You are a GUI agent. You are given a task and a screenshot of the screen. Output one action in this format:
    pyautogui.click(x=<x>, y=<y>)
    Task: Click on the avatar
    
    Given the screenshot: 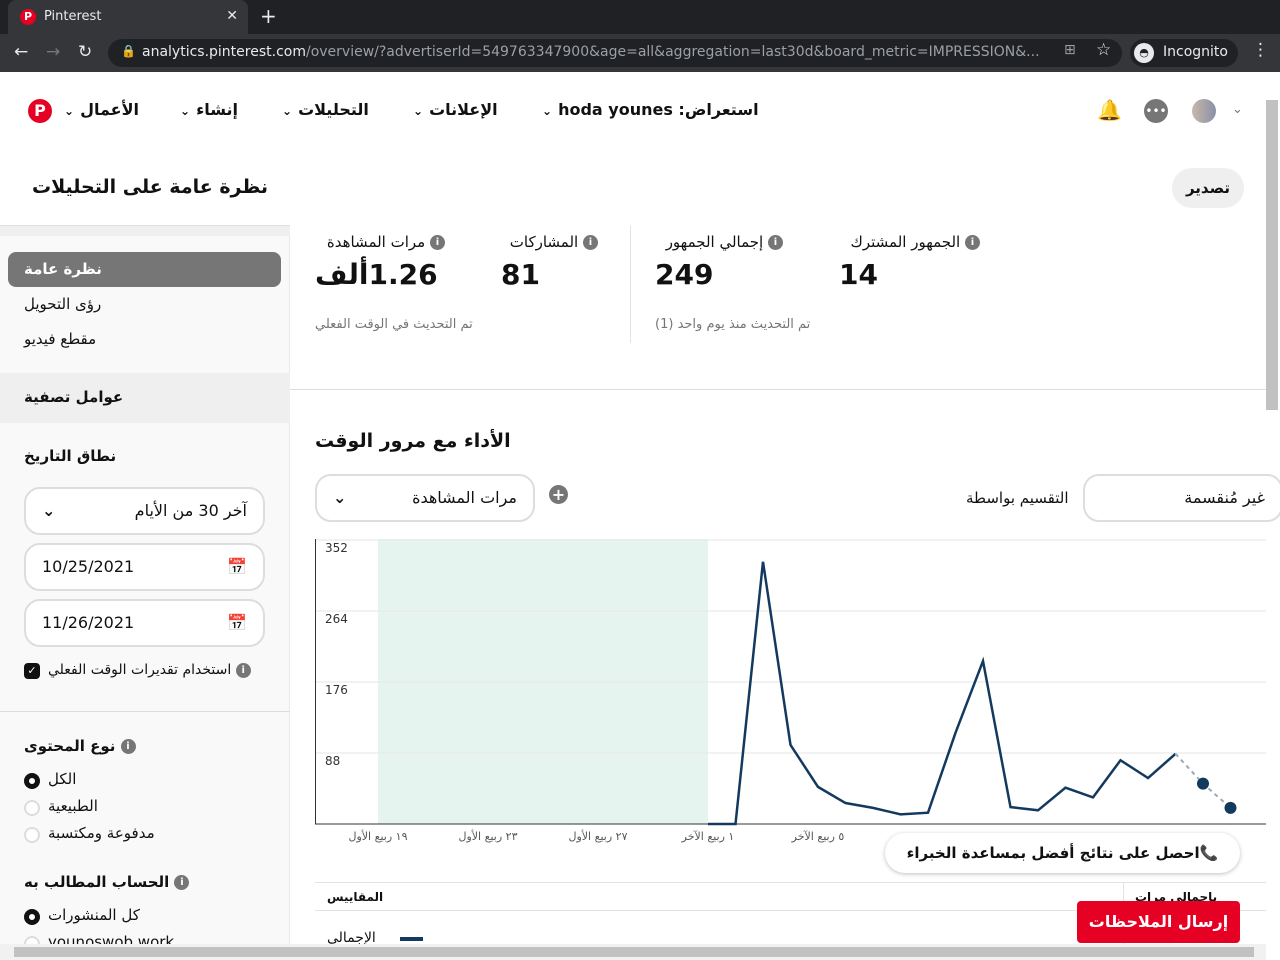 What is the action you would take?
    pyautogui.click(x=1204, y=111)
    